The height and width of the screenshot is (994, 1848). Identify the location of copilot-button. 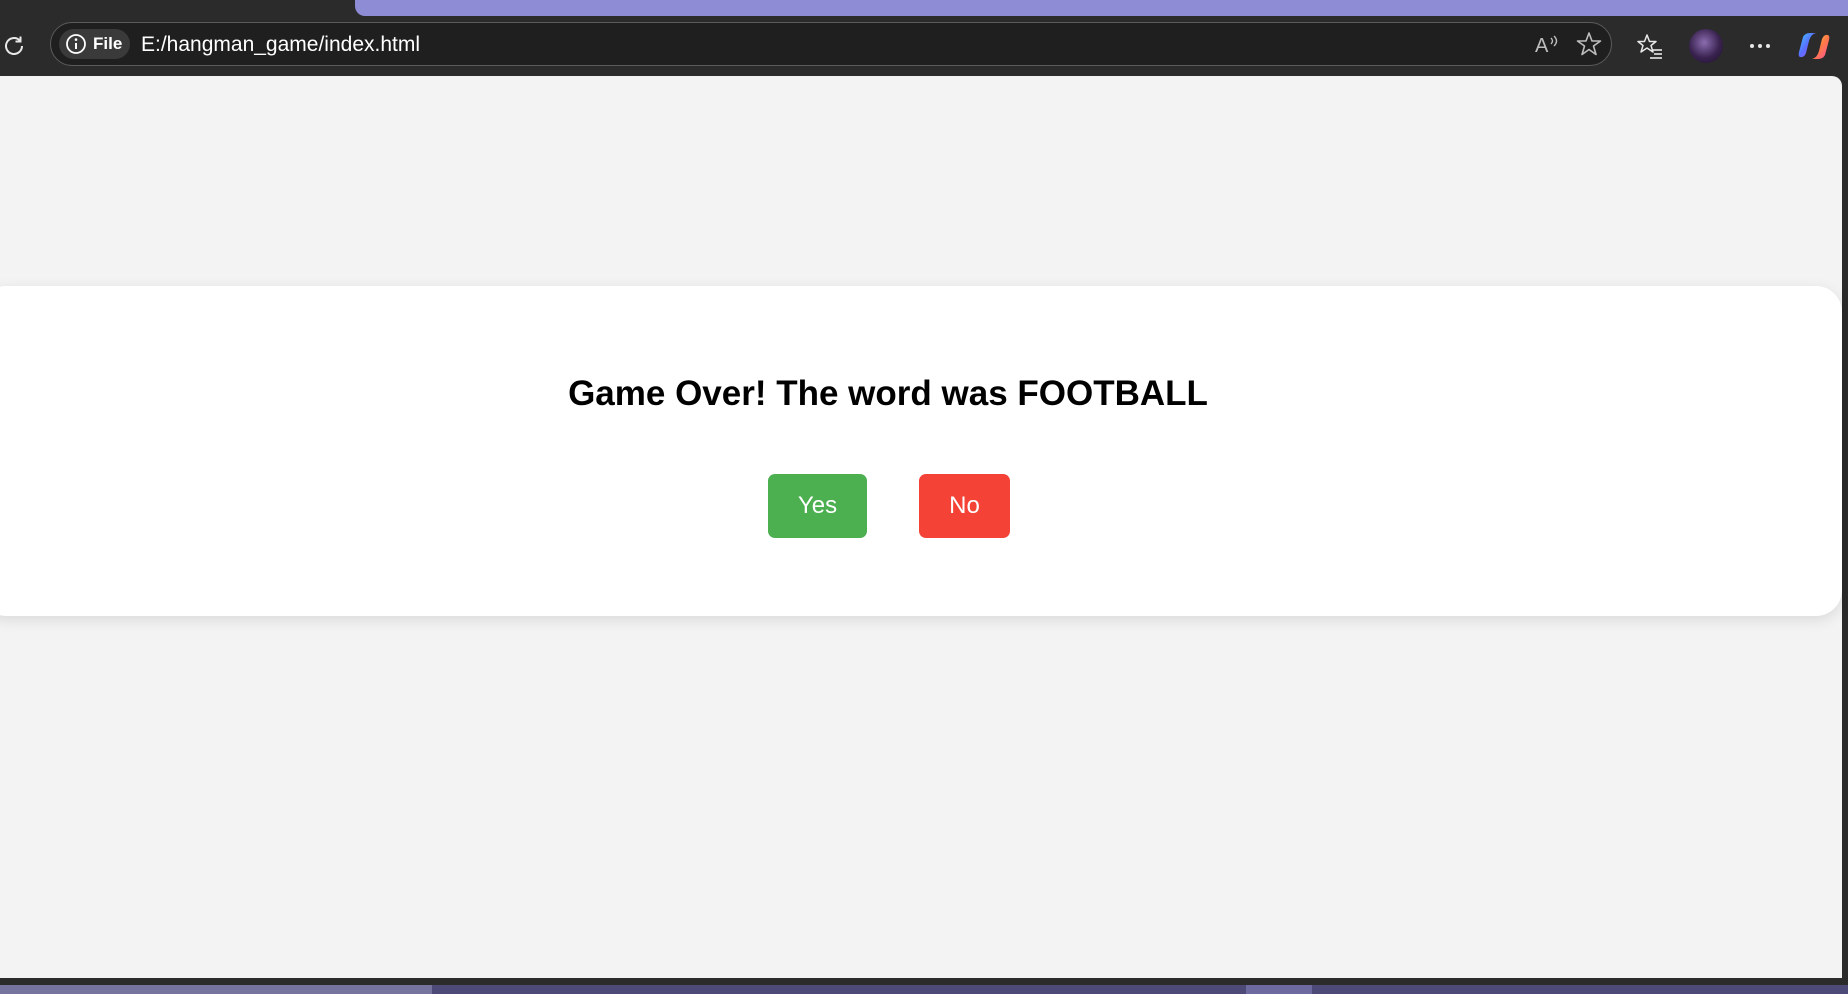
(1814, 46).